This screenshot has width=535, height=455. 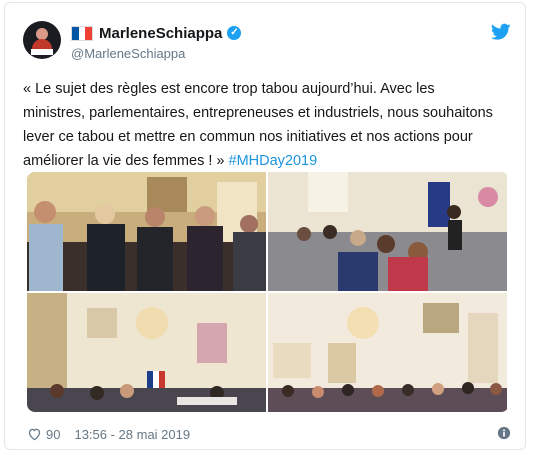 I want to click on tweet-footer: 90 13:56 - 28 mai 2019, so click(x=269, y=434).